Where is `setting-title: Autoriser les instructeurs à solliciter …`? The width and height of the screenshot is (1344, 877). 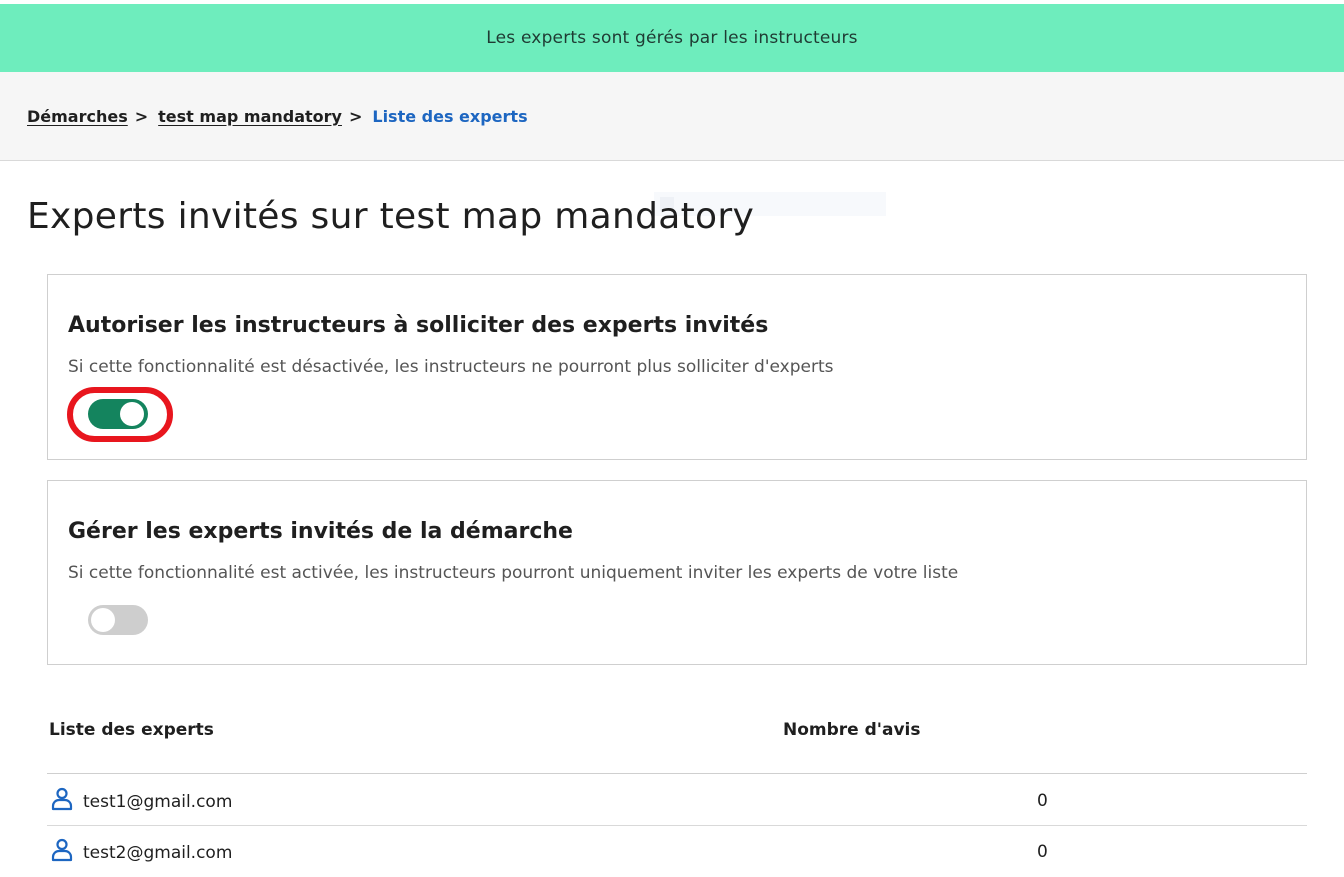
setting-title: Autoriser les instructeurs à solliciter … is located at coordinates (418, 325).